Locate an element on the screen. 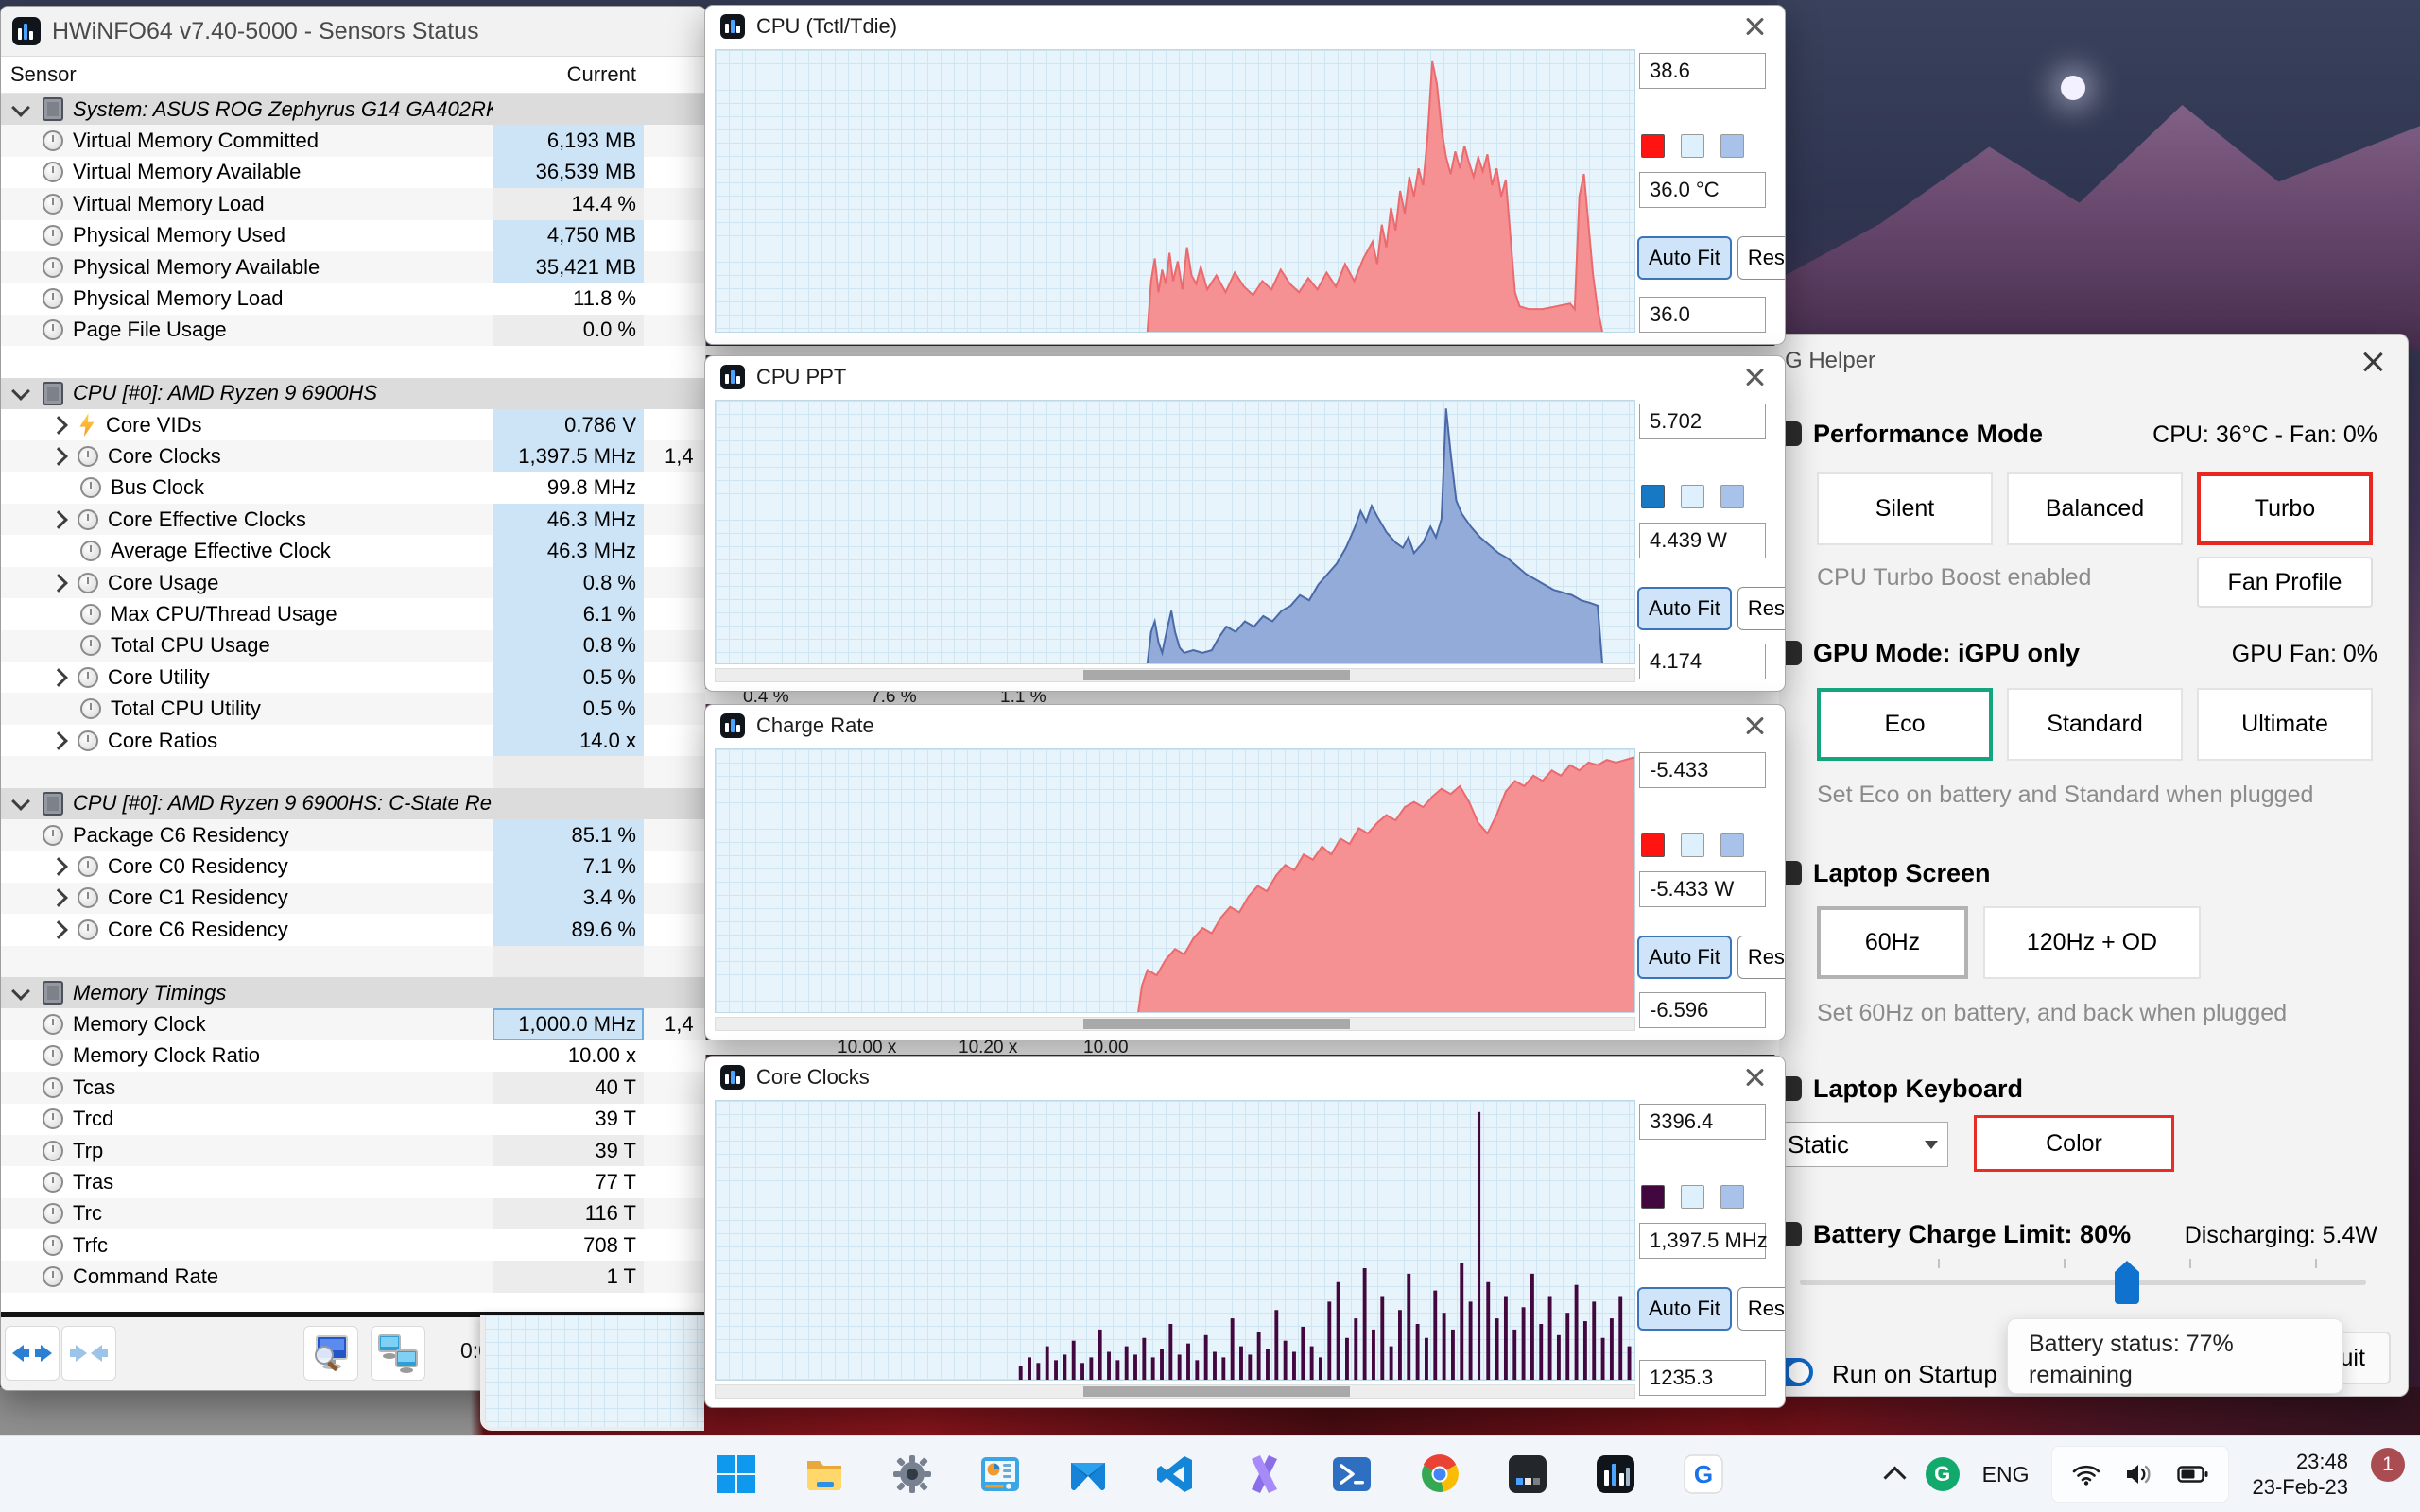  clock: 23:48 23-Feb-23 is located at coordinates (2300, 1474).